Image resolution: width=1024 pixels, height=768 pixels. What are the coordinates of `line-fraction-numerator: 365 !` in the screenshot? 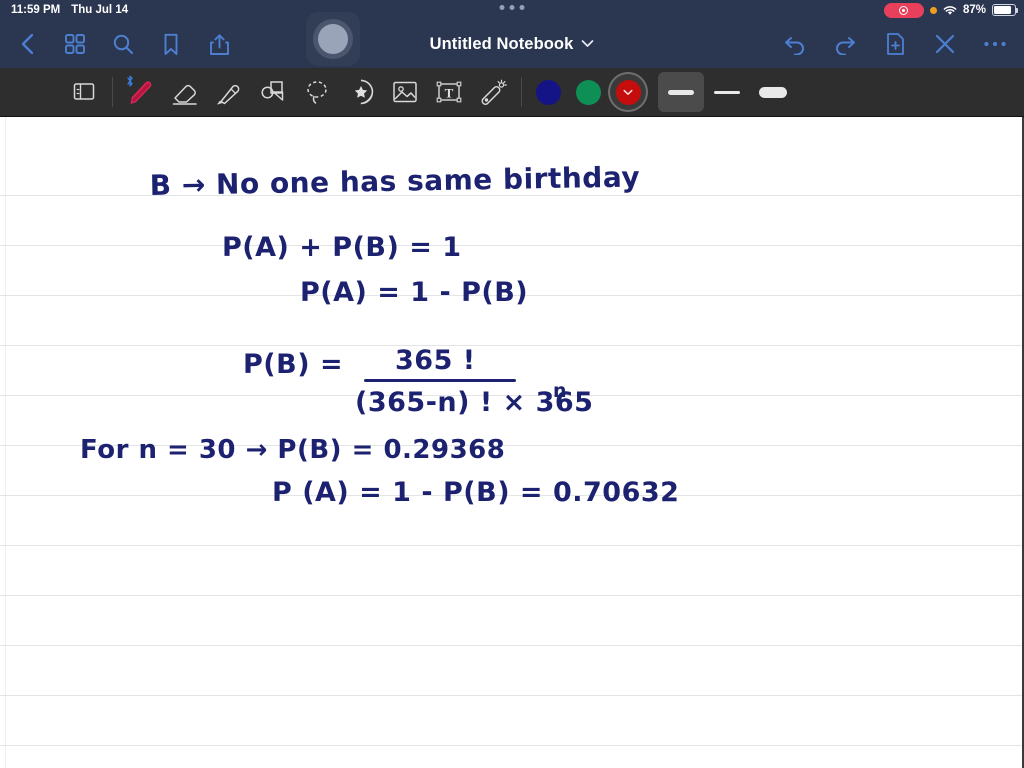 It's located at (435, 360).